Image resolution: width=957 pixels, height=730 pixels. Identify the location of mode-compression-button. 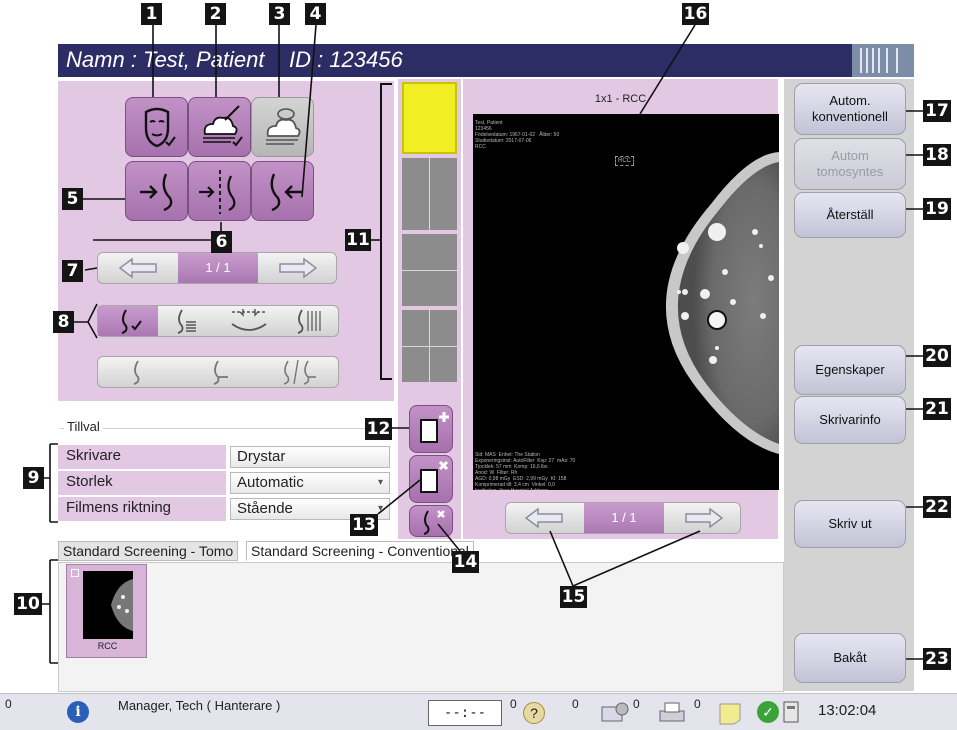
(249, 321).